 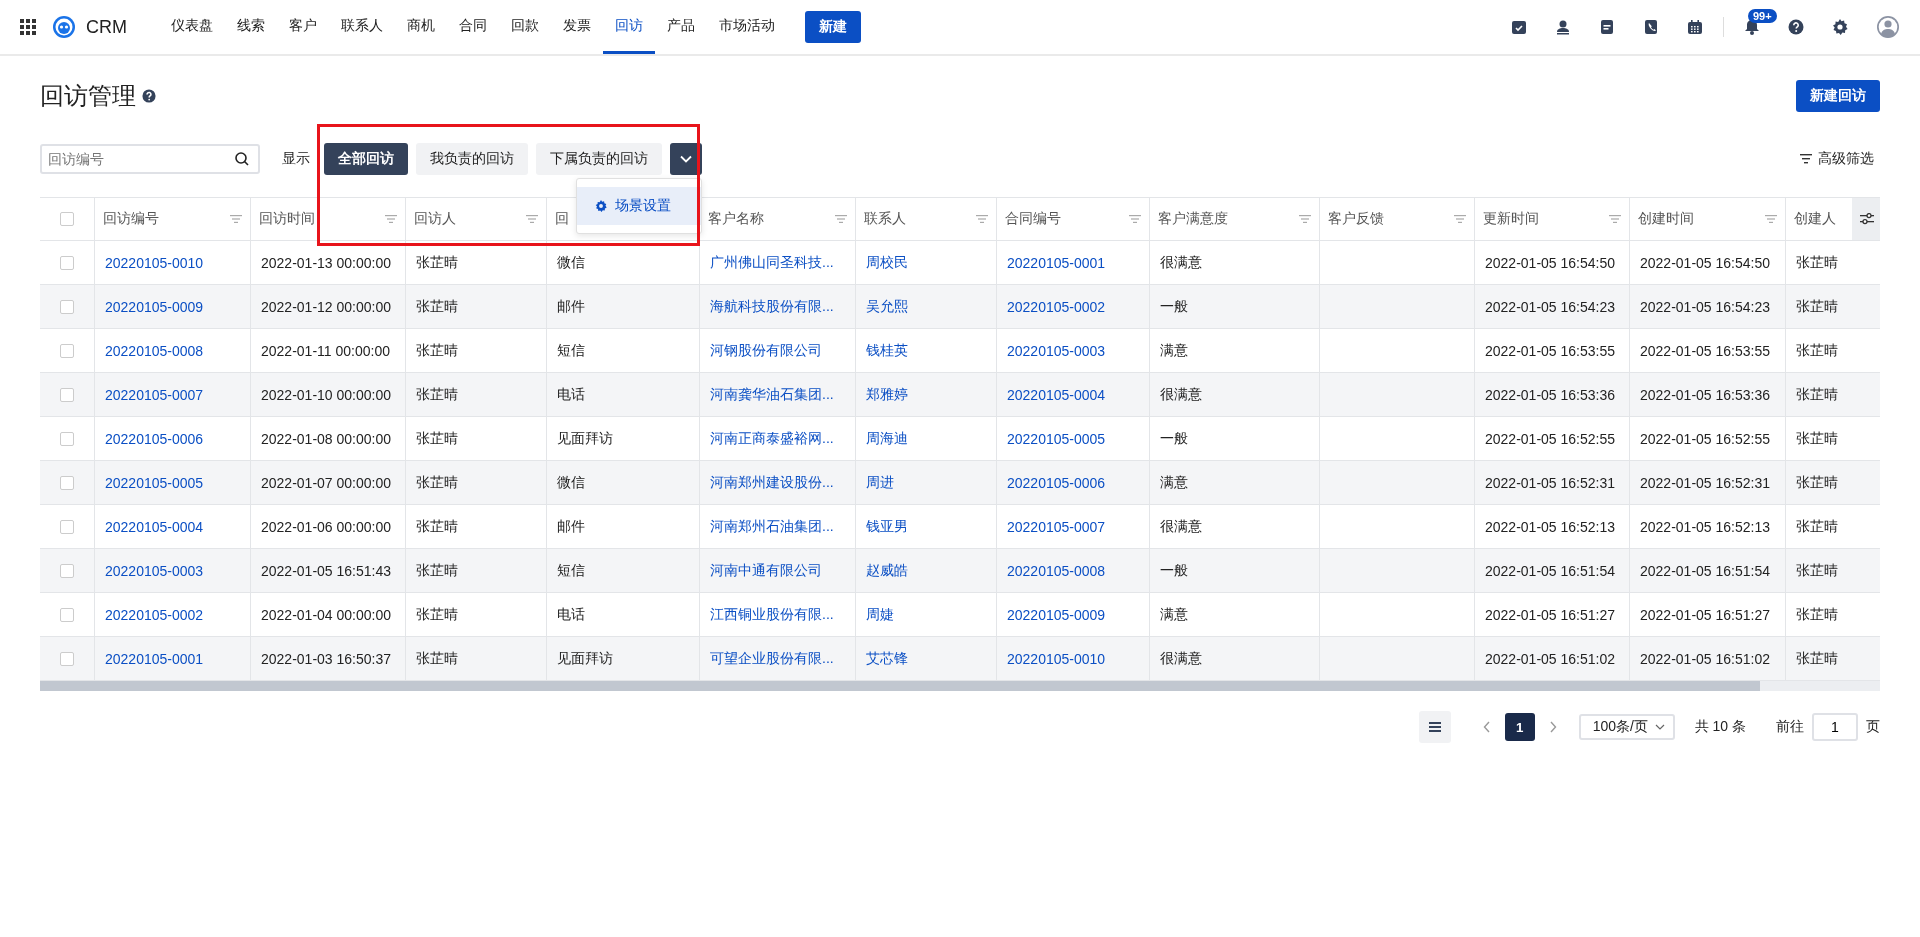 What do you see at coordinates (880, 482) in the screenshot?
I see `table-link: 周进` at bounding box center [880, 482].